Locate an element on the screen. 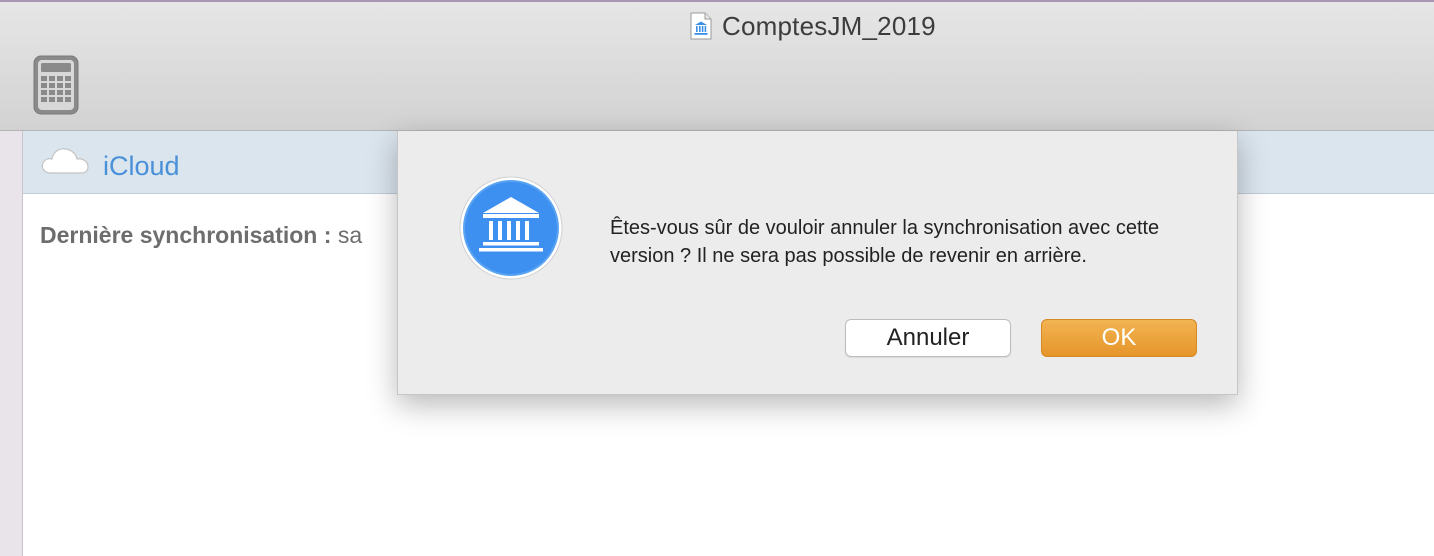 Image resolution: width=1434 pixels, height=556 pixels. last-sync-label: Dernière synchronisation : is located at coordinates (186, 235).